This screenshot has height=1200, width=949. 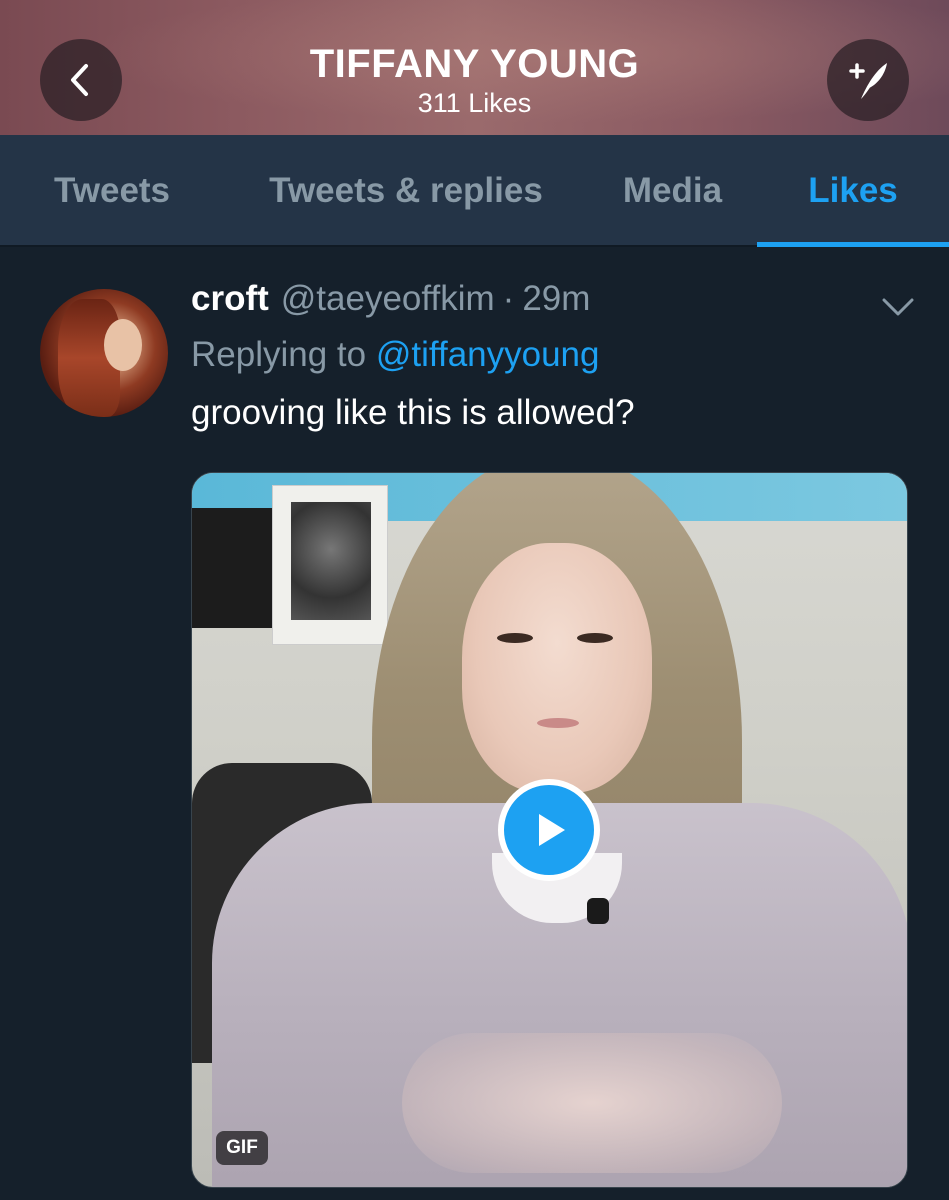 I want to click on active-tab-indicator, so click(x=853, y=244).